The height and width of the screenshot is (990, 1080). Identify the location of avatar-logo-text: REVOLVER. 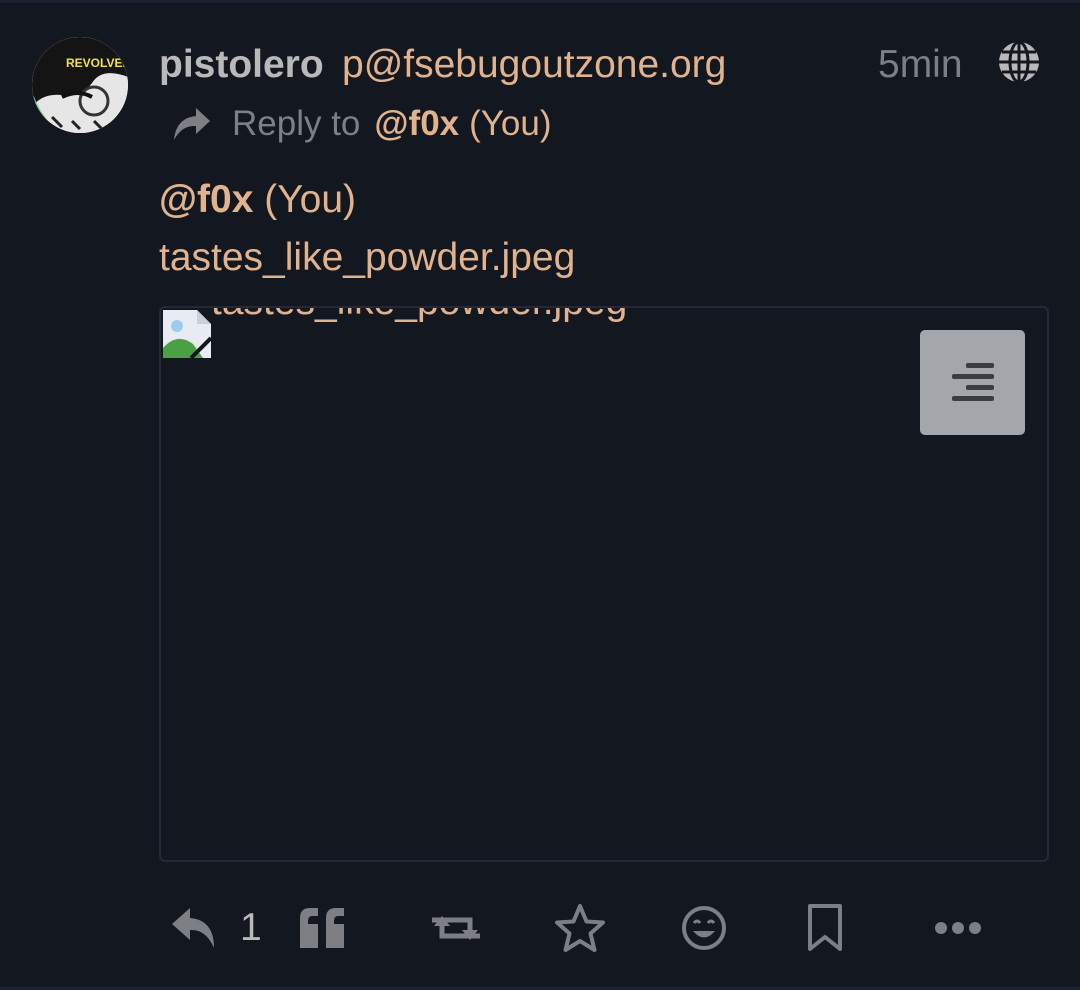
(97, 63).